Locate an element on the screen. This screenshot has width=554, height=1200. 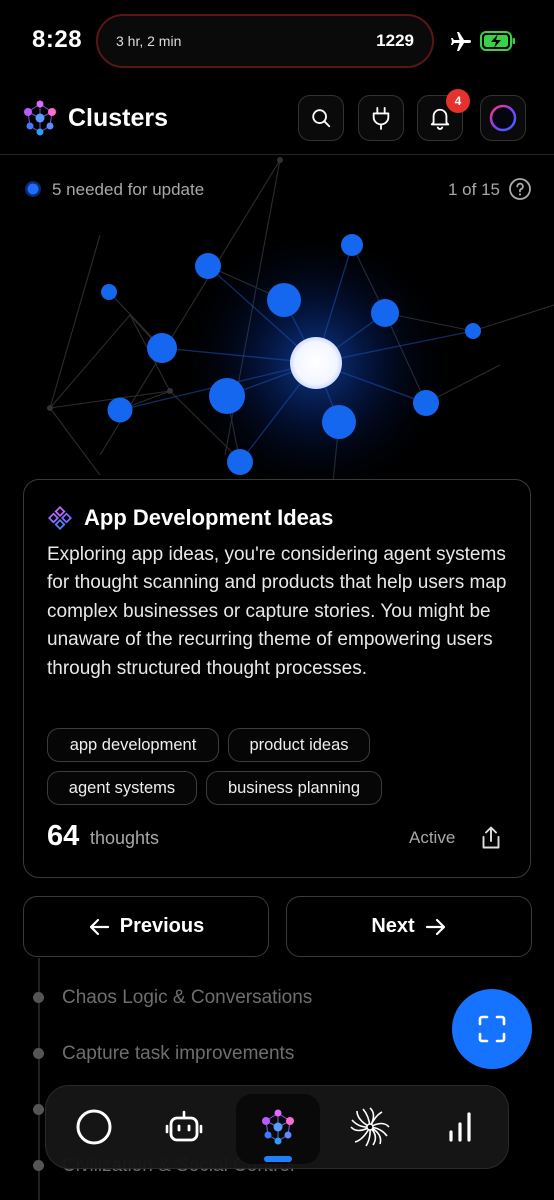
connect-button is located at coordinates (381, 118).